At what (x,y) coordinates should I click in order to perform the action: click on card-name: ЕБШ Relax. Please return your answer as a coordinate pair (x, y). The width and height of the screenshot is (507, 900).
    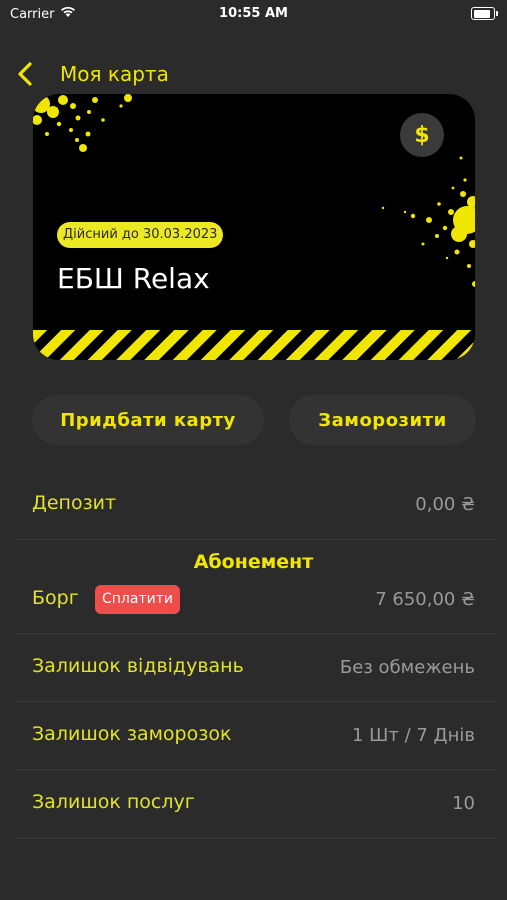
    Looking at the image, I should click on (133, 278).